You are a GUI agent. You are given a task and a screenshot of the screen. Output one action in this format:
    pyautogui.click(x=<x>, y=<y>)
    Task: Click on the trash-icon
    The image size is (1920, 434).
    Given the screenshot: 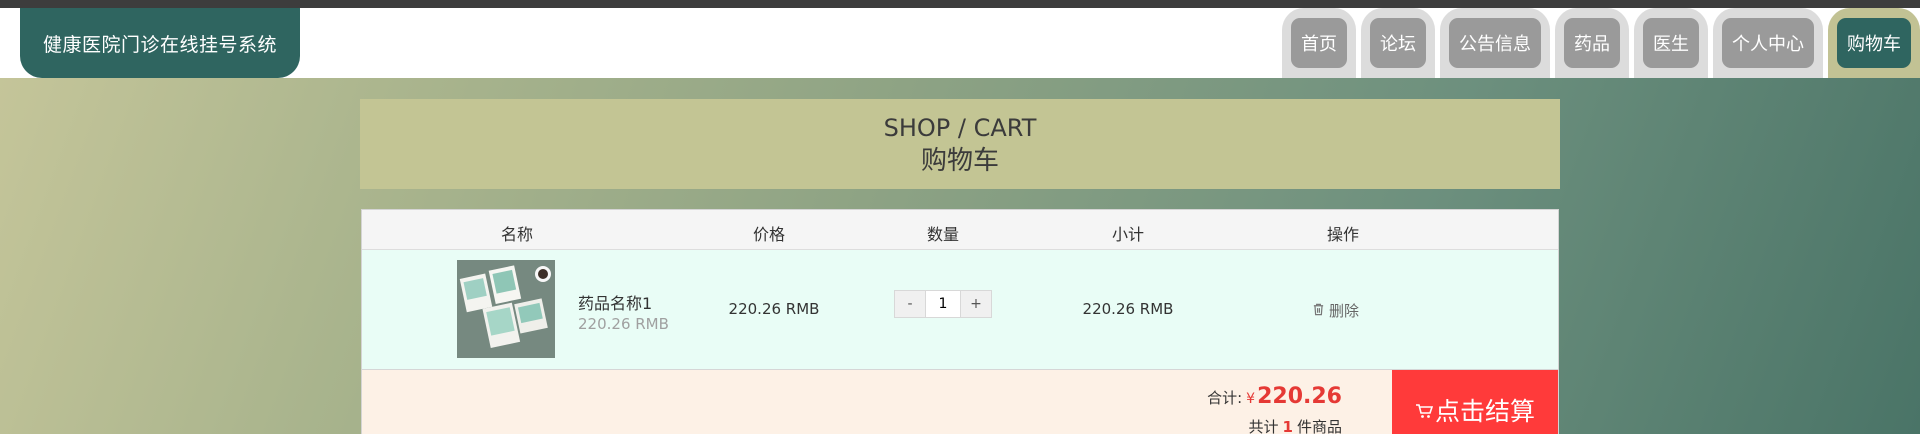 What is the action you would take?
    pyautogui.click(x=1318, y=311)
    